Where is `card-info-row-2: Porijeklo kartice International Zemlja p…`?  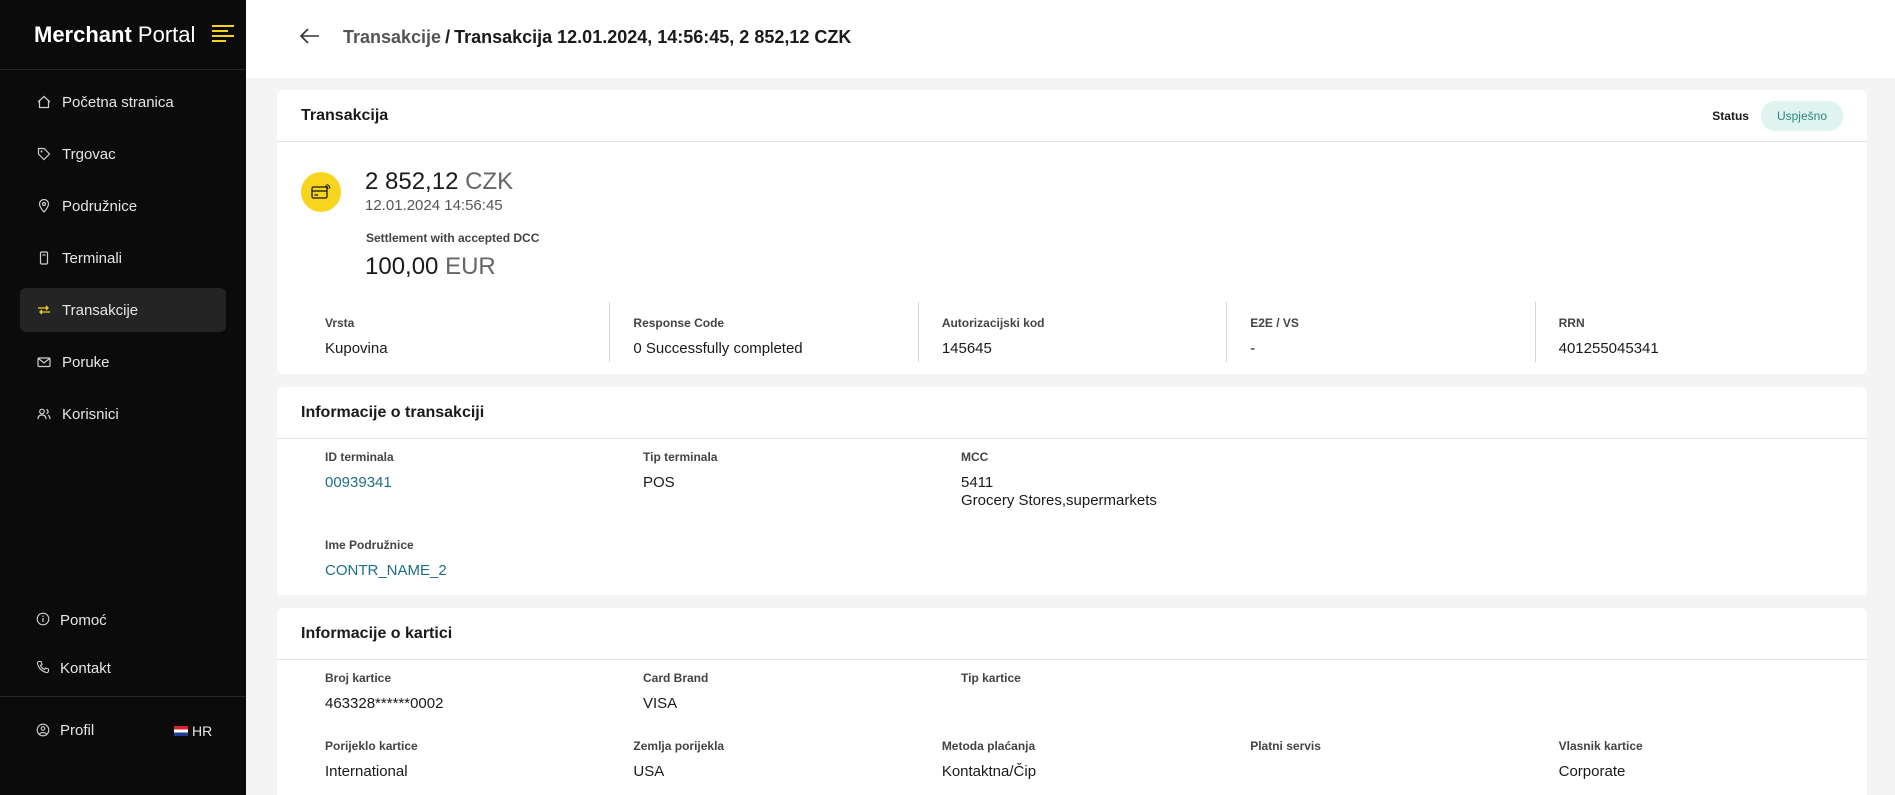 card-info-row-2: Porijeklo kartice International Zemlja p… is located at coordinates (1072, 760).